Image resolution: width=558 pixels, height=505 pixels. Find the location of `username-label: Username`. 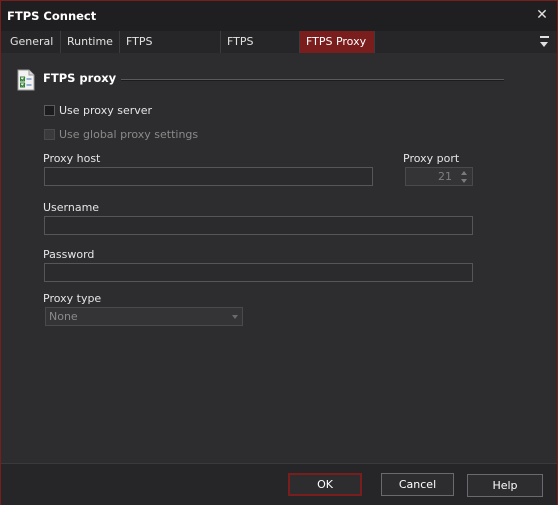

username-label: Username is located at coordinates (71, 207).